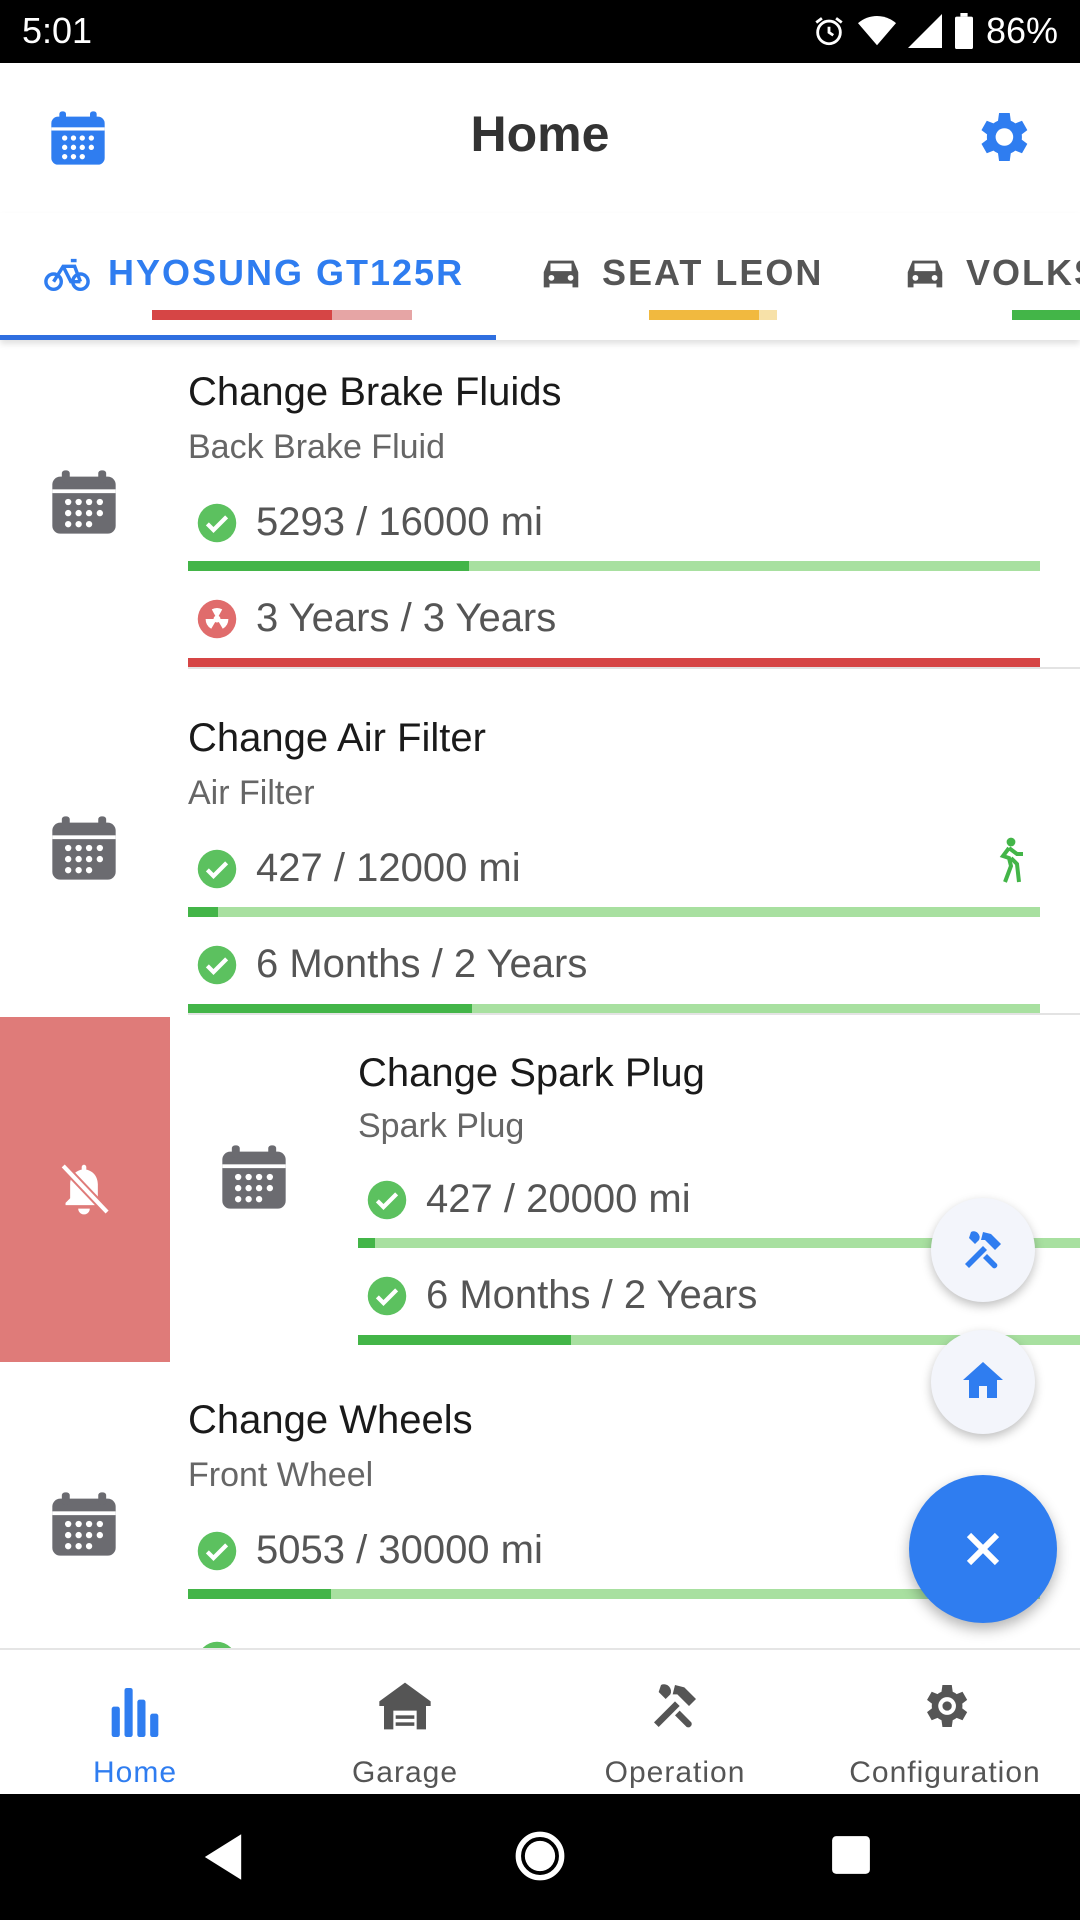 This screenshot has height=1920, width=1080. What do you see at coordinates (316, 447) in the screenshot?
I see `item-subtitle: Back Brake Fluid` at bounding box center [316, 447].